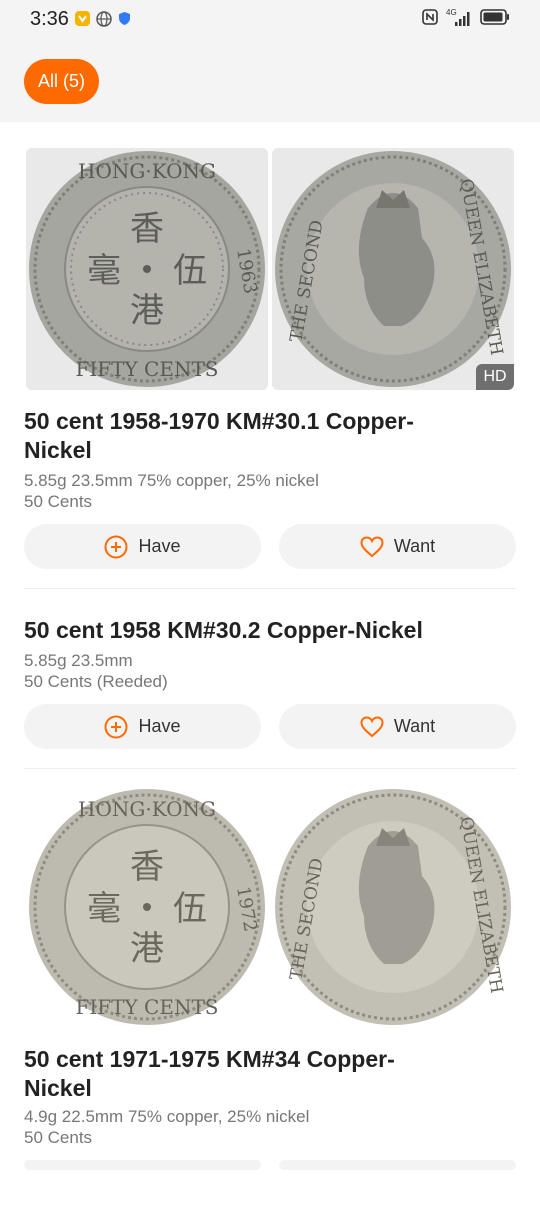 Image resolution: width=540 pixels, height=1206 pixels. I want to click on coin-title: 50 cent 1971-1975 KM#34 Copper- Nickel, so click(264, 1074).